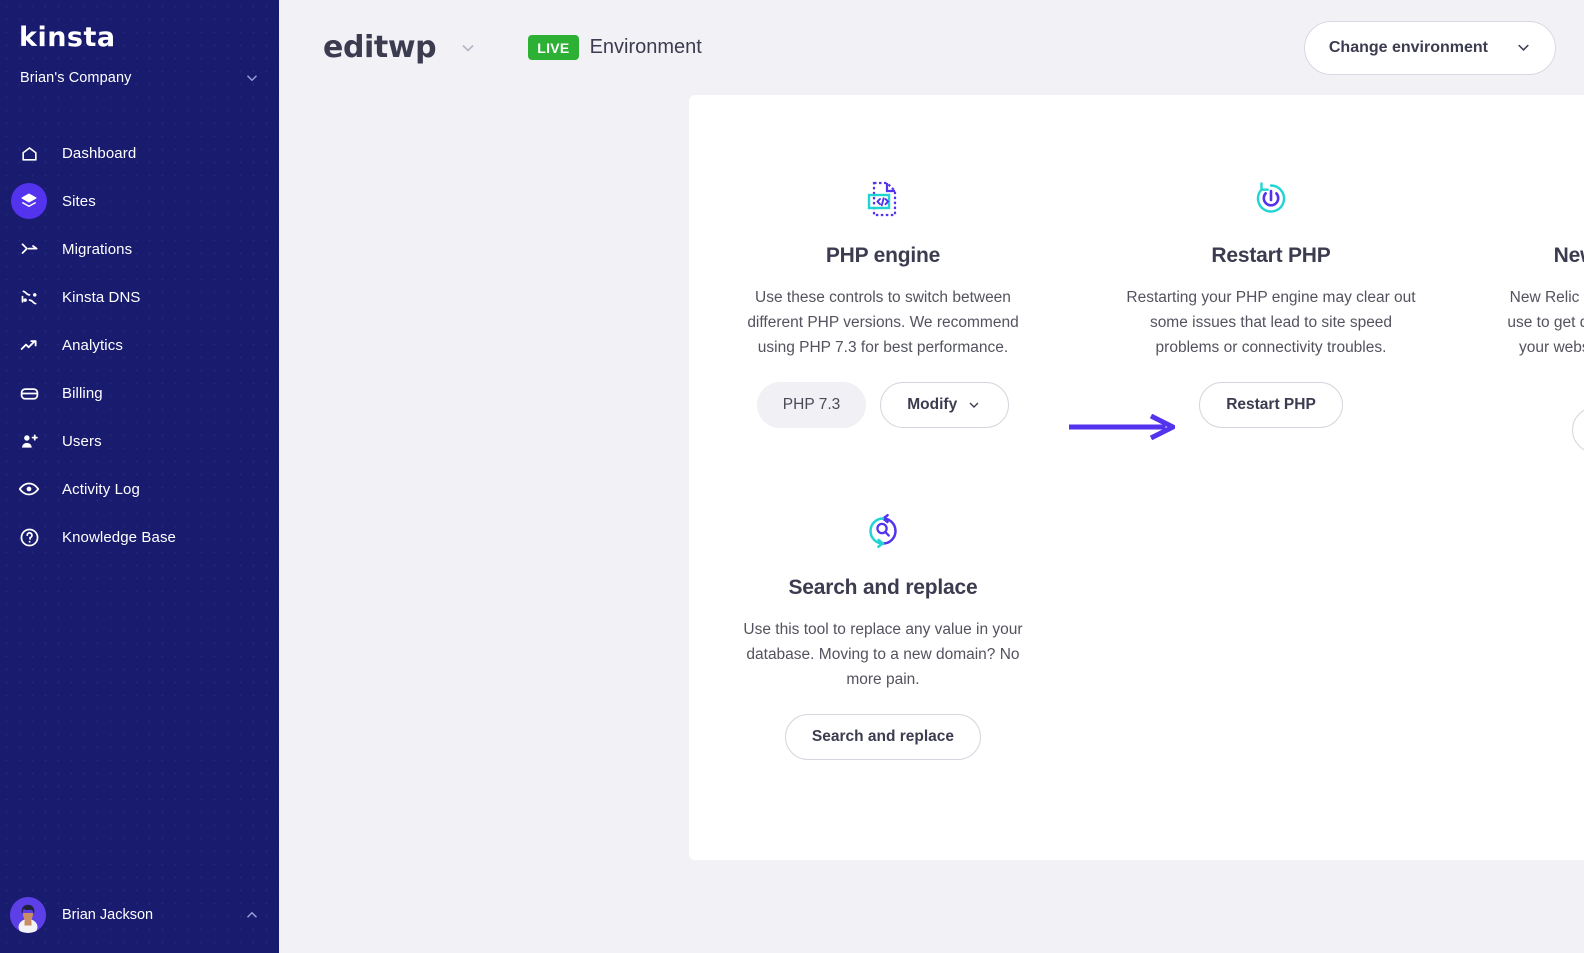  I want to click on modify-label: Modify, so click(932, 404).